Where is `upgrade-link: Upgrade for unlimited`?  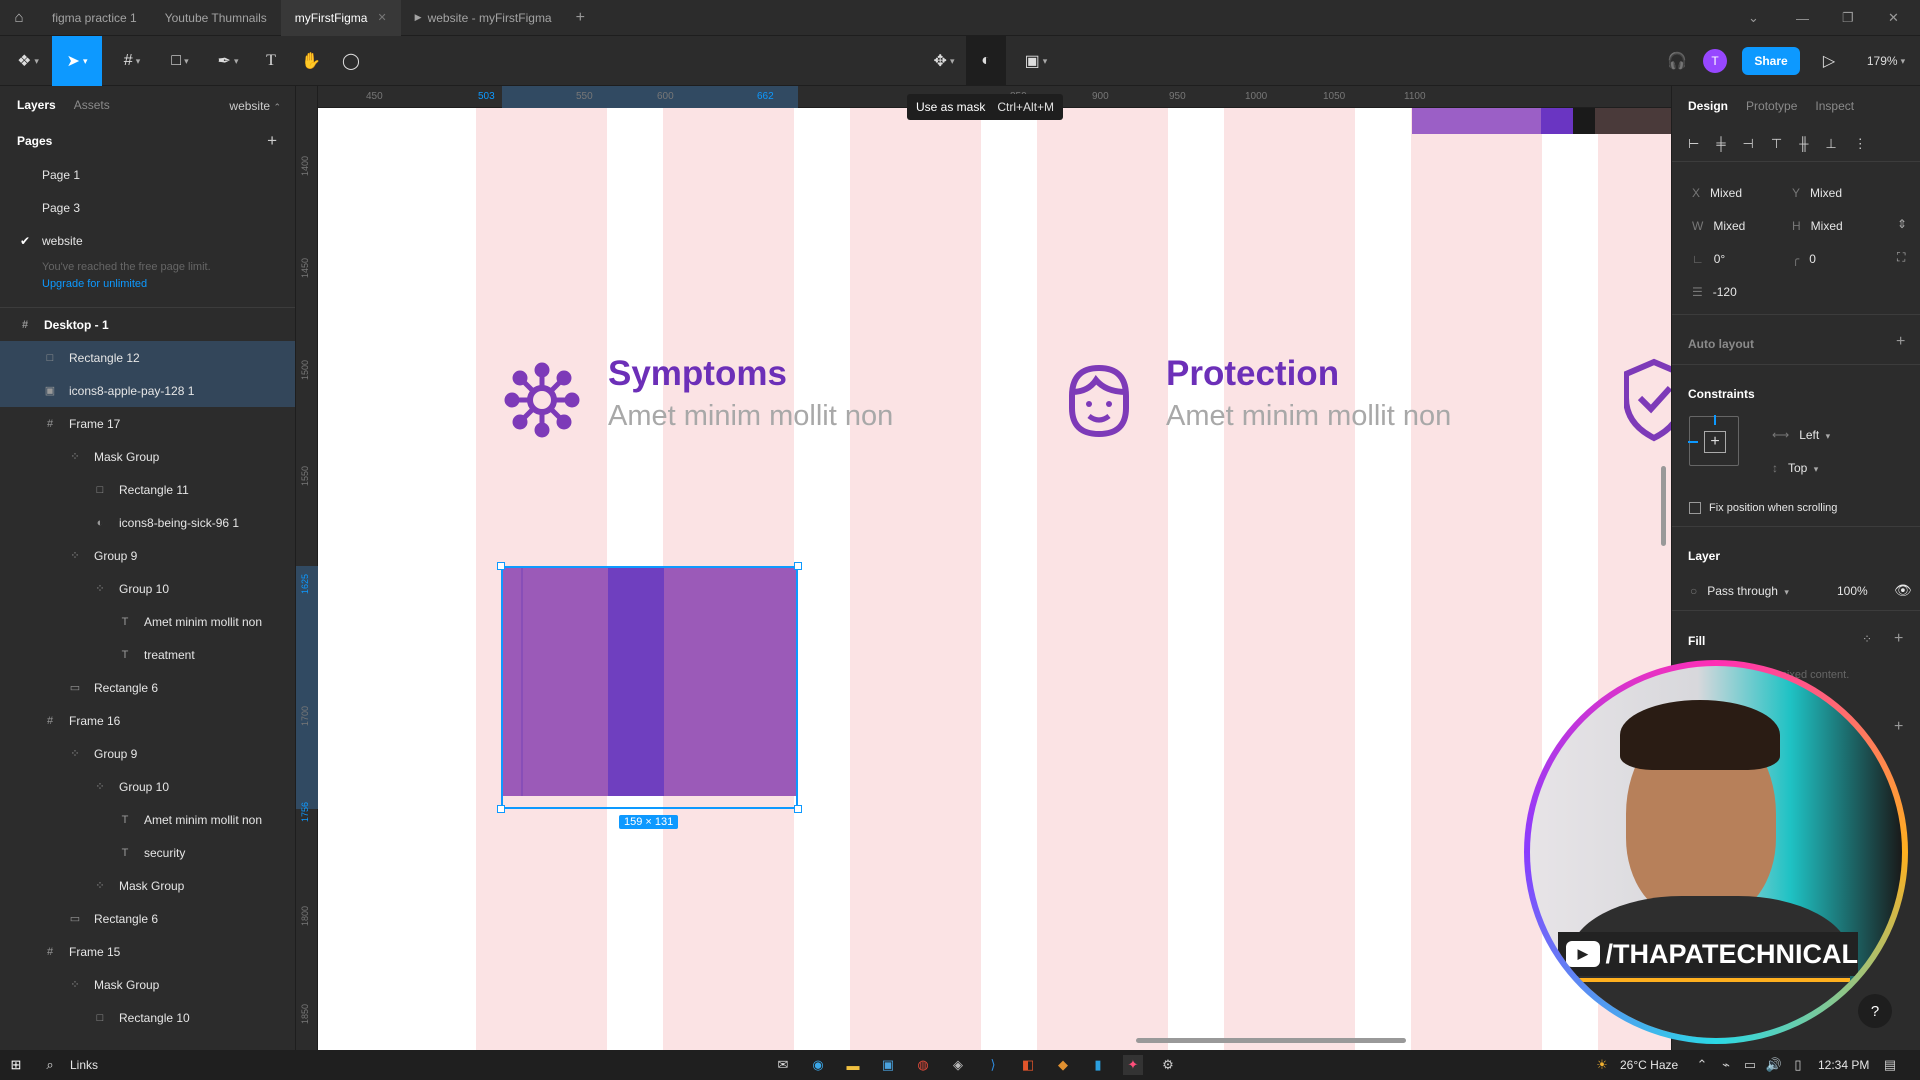 upgrade-link: Upgrade for unlimited is located at coordinates (168, 284).